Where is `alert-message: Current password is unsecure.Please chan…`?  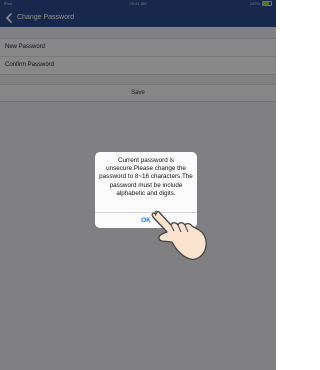
alert-message: Current password is unsecure.Please chan… is located at coordinates (146, 177).